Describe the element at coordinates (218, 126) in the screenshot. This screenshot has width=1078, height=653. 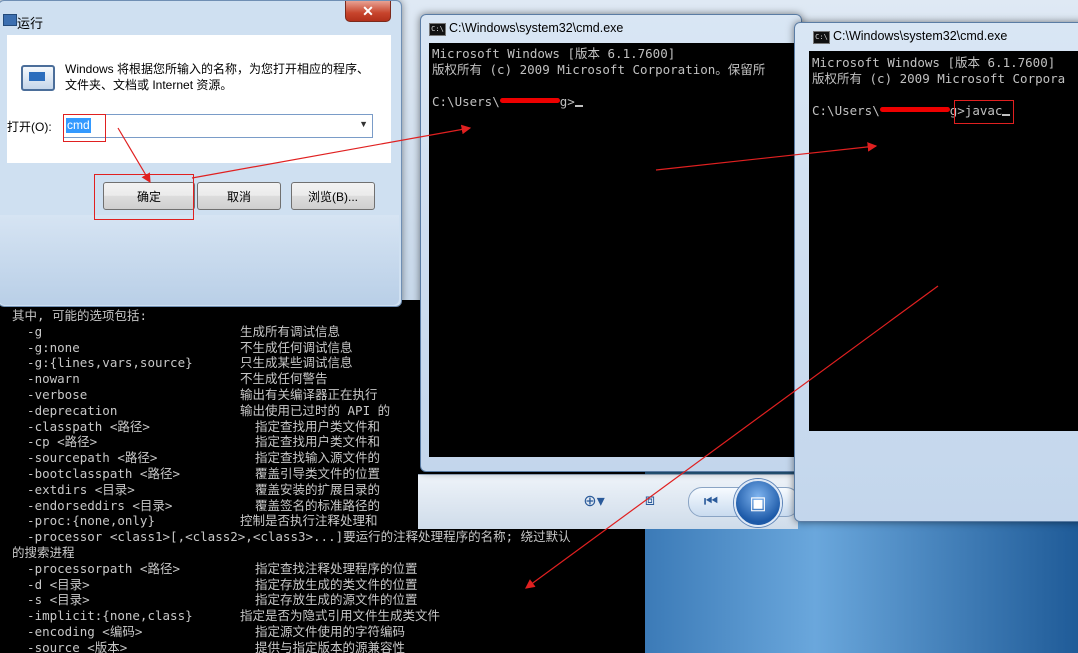
I see `open-combobox: cmd ▼` at that location.